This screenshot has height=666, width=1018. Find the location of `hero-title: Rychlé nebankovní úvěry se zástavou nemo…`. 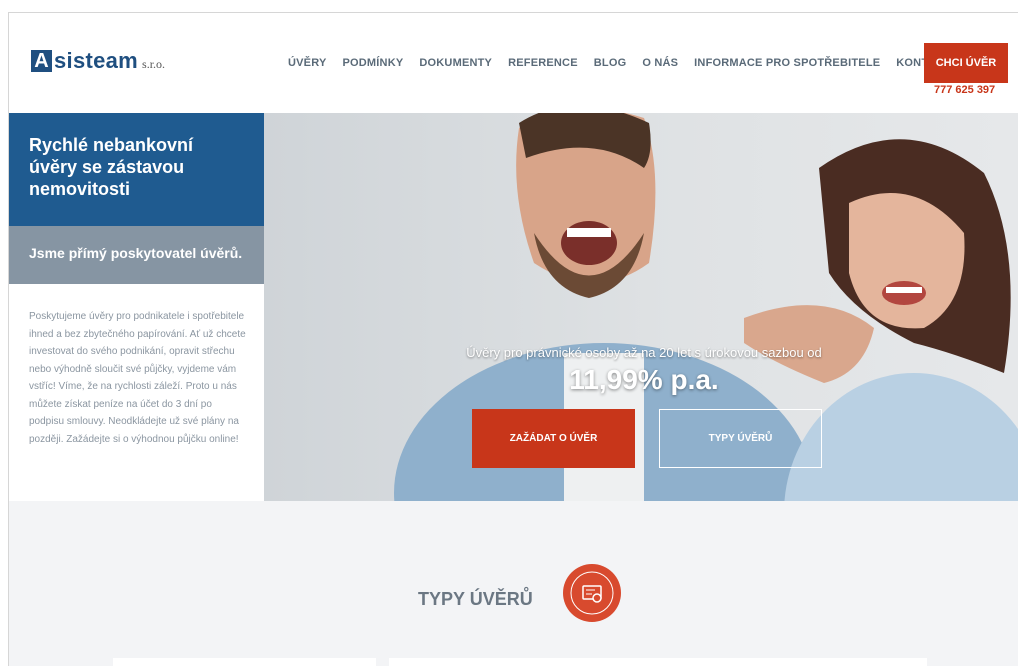

hero-title: Rychlé nebankovní úvěry se zástavou nemo… is located at coordinates (136, 169).